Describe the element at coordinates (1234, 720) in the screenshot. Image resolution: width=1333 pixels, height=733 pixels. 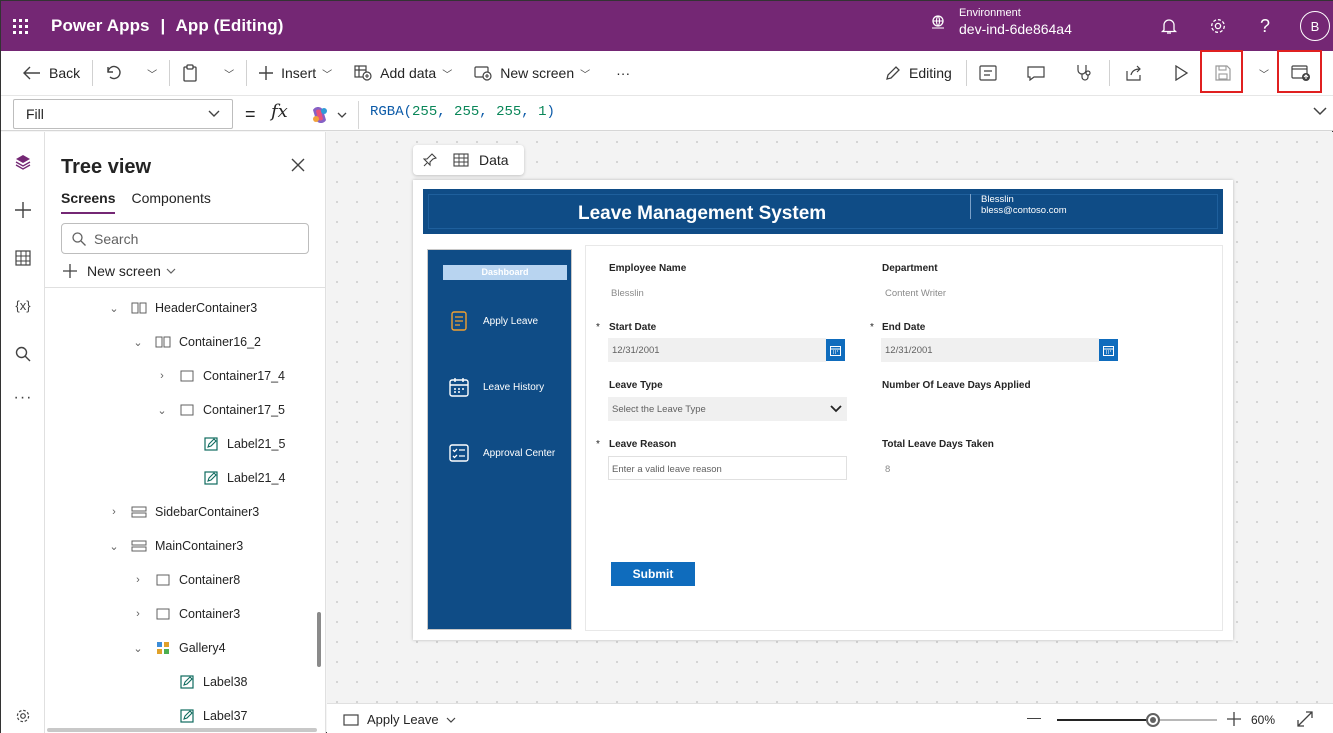
I see `zoom-in-button` at that location.